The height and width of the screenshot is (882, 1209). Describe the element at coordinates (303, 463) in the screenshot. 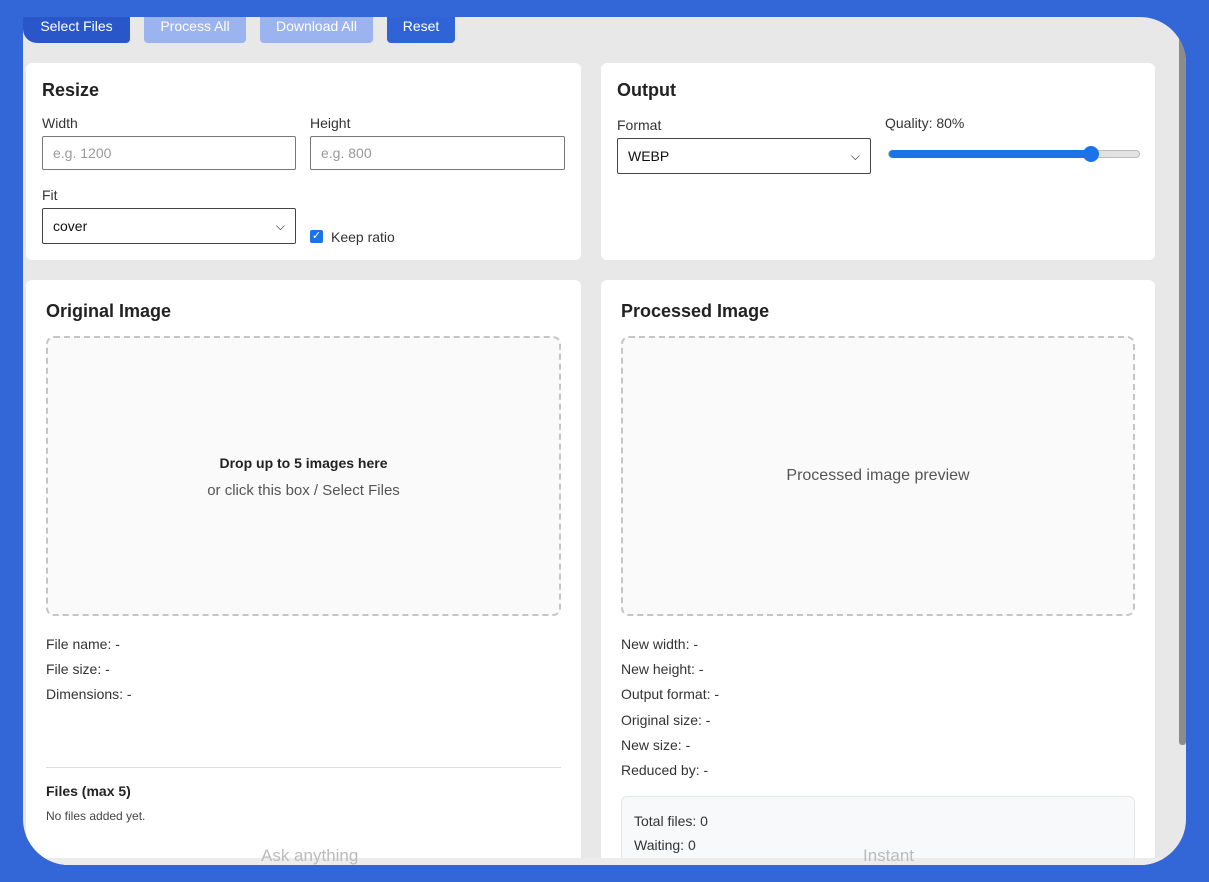

I see `drop-zone-title: Drop up to 5 images here` at that location.